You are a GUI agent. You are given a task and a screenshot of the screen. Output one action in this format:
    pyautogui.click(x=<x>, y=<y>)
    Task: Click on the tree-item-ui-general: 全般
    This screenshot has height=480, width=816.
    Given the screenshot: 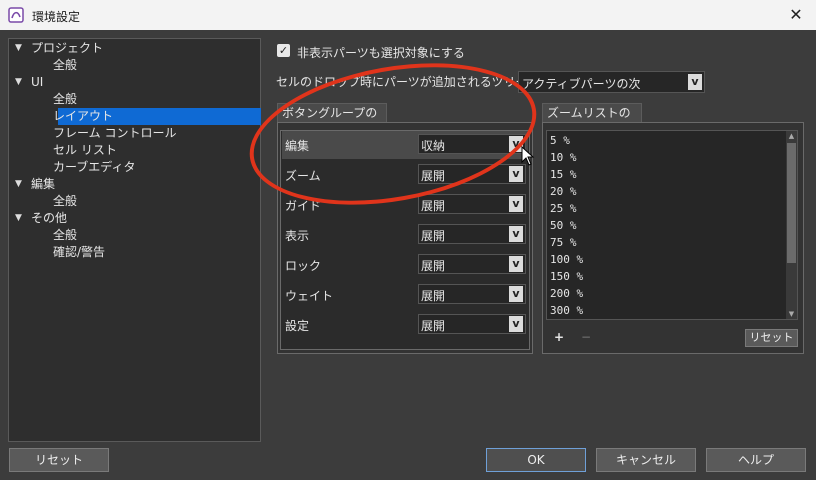 What is the action you would take?
    pyautogui.click(x=65, y=99)
    